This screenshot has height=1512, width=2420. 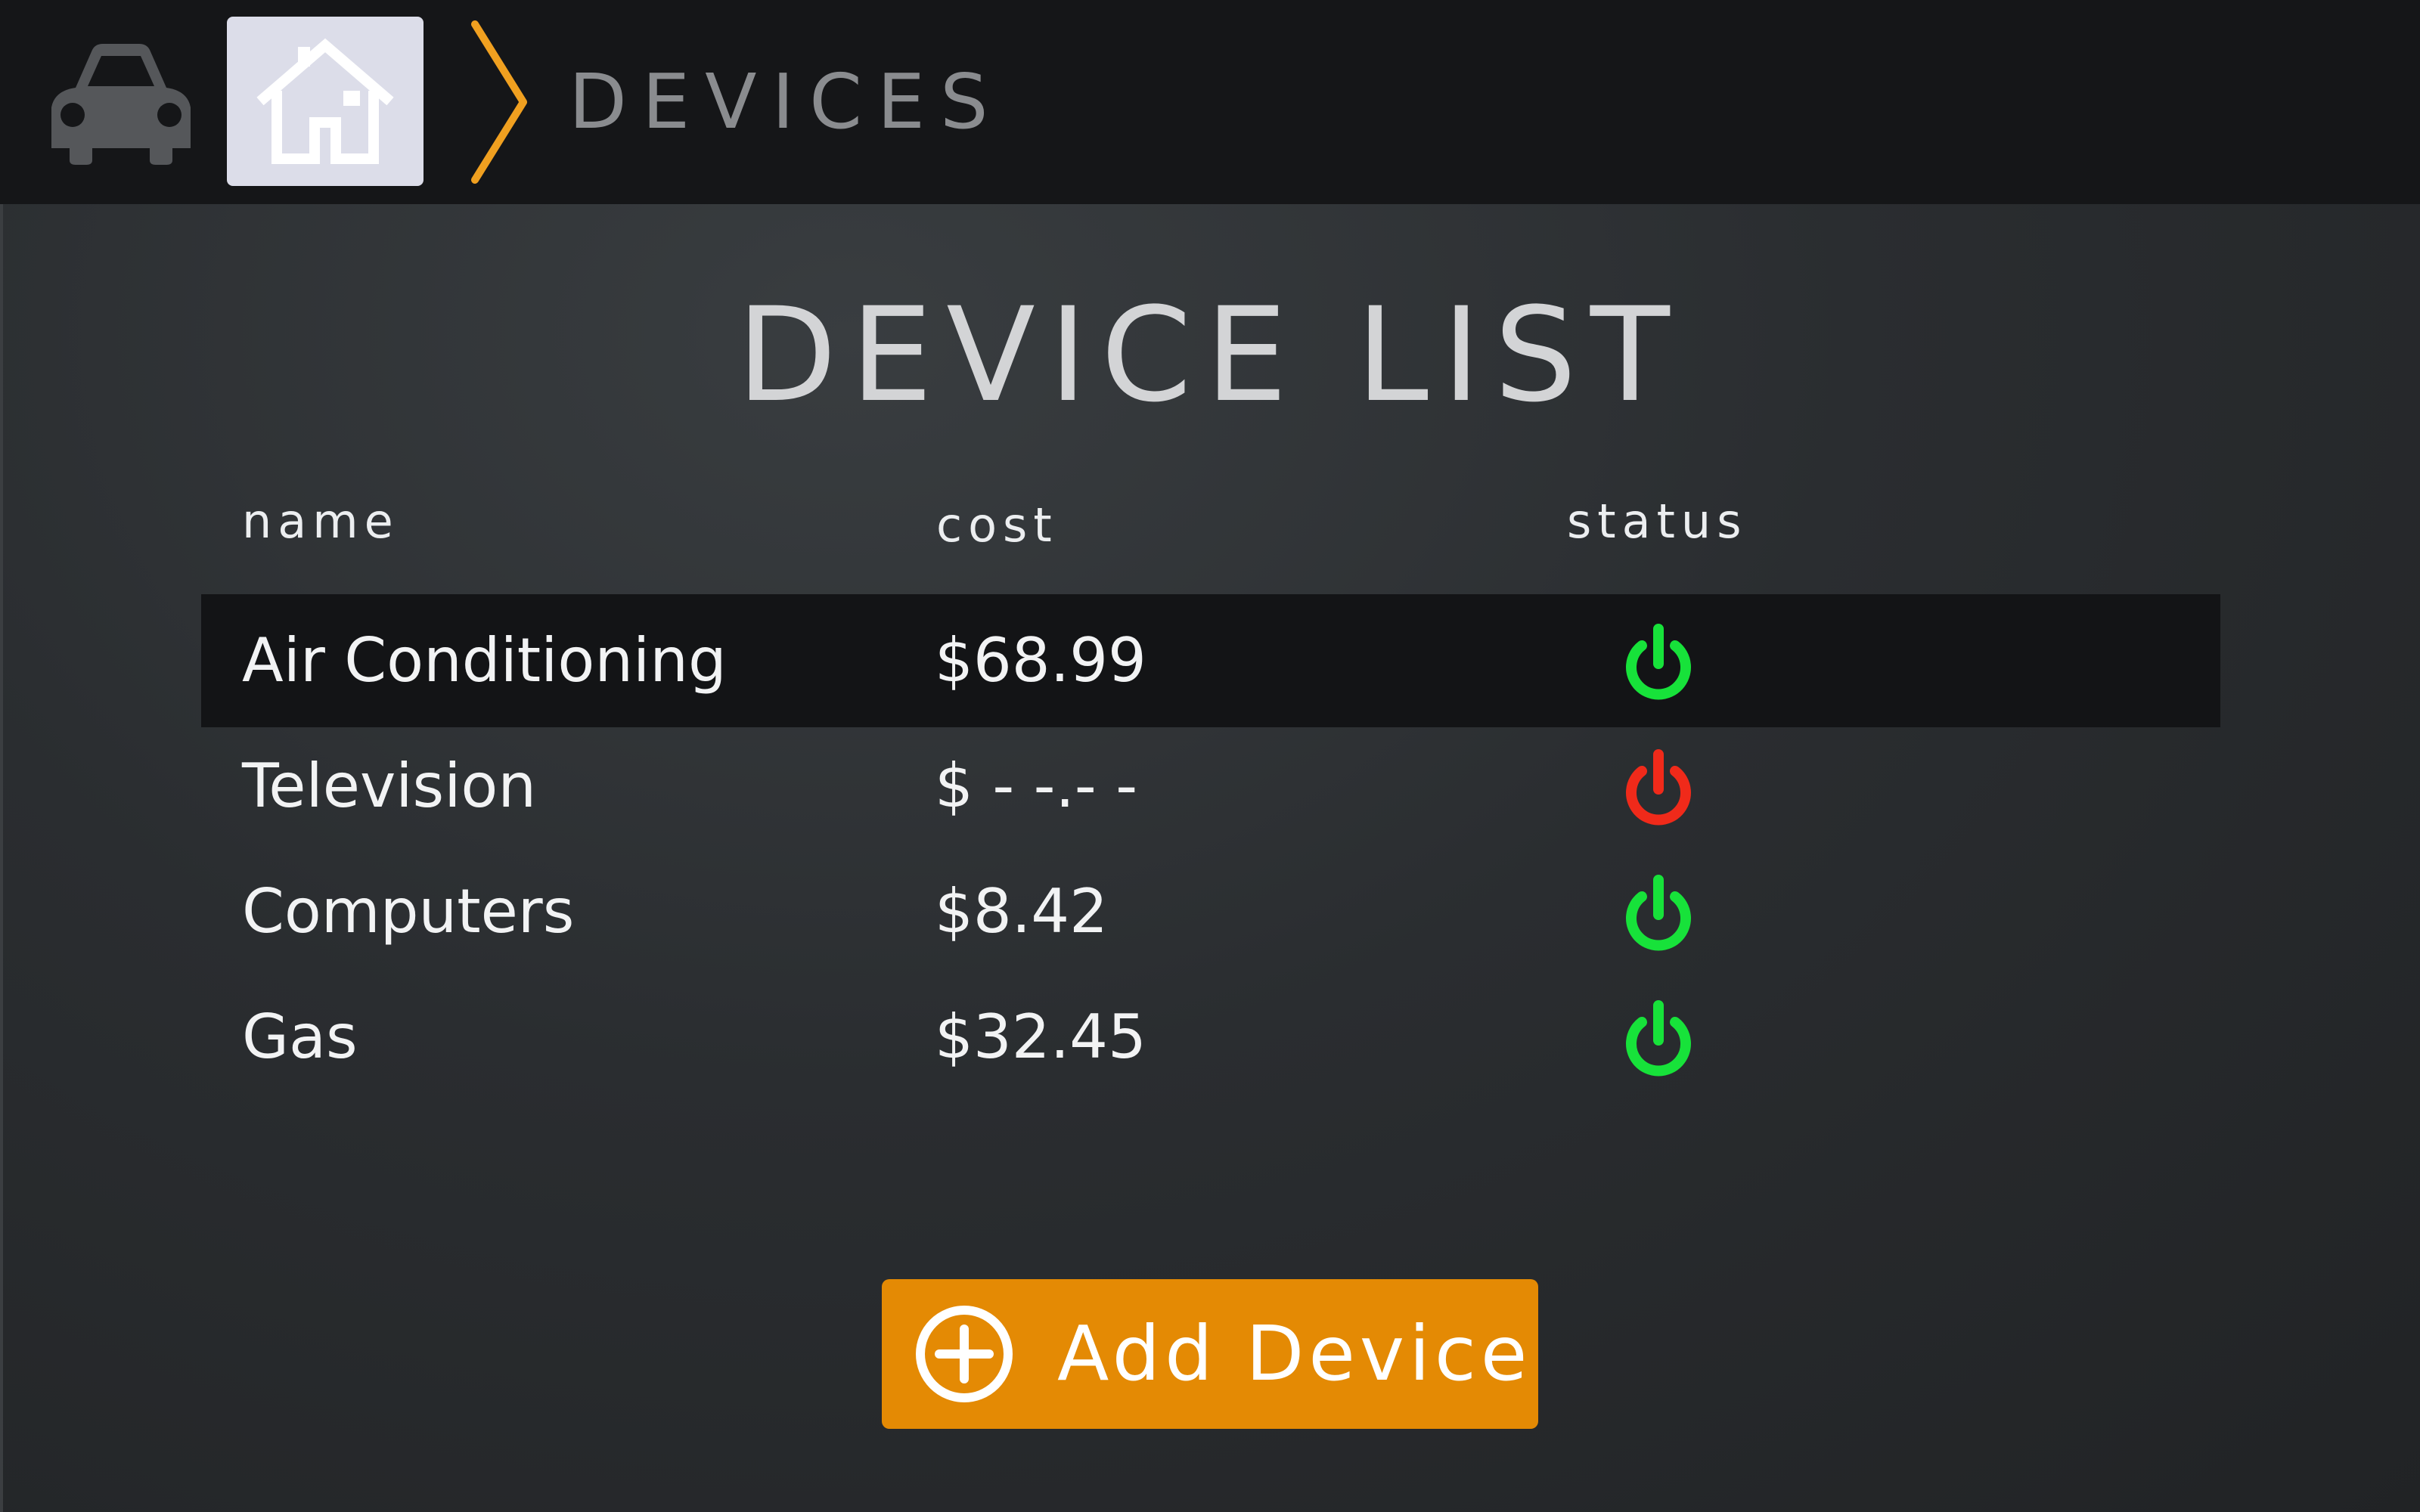 What do you see at coordinates (499, 102) in the screenshot?
I see `chevron-right-icon` at bounding box center [499, 102].